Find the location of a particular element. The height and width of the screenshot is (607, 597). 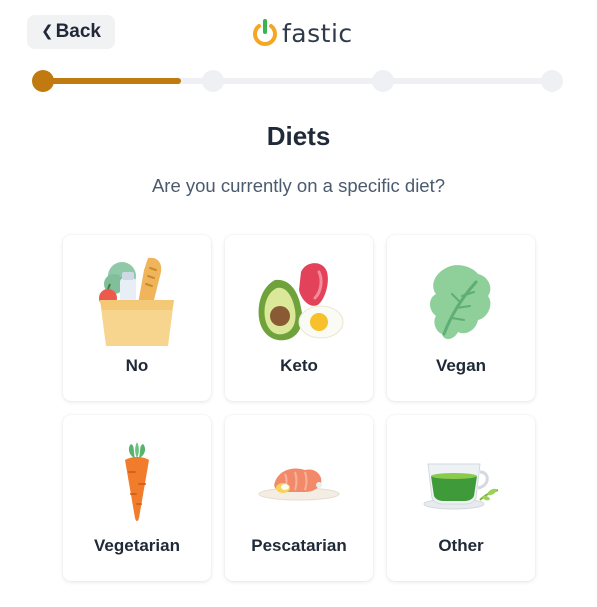

option-label: Vegetarian is located at coordinates (137, 545).